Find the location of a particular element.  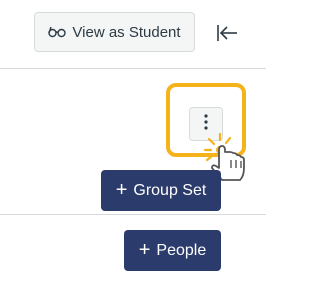

view-as-student-button: View as Student is located at coordinates (114, 32).